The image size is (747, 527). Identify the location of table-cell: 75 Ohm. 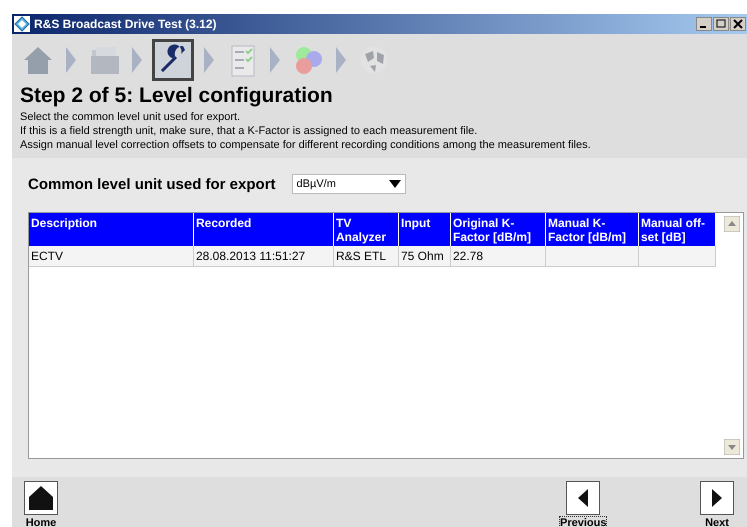
(425, 256).